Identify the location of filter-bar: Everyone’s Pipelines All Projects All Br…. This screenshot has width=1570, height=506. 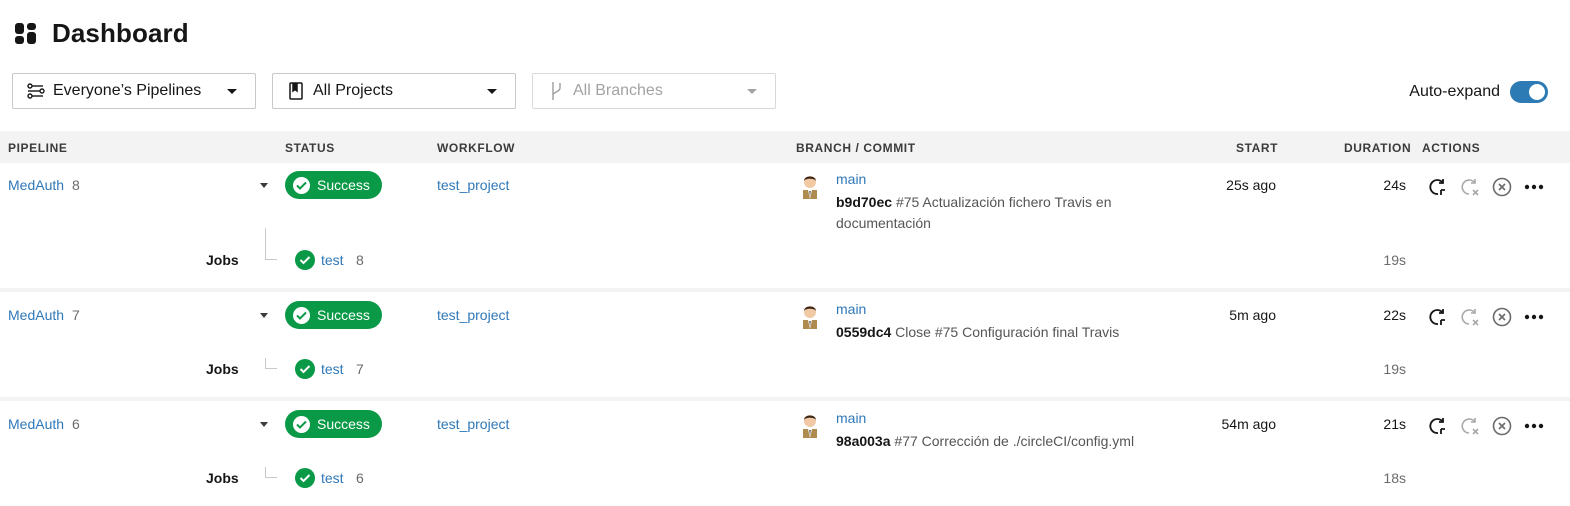
(394, 91).